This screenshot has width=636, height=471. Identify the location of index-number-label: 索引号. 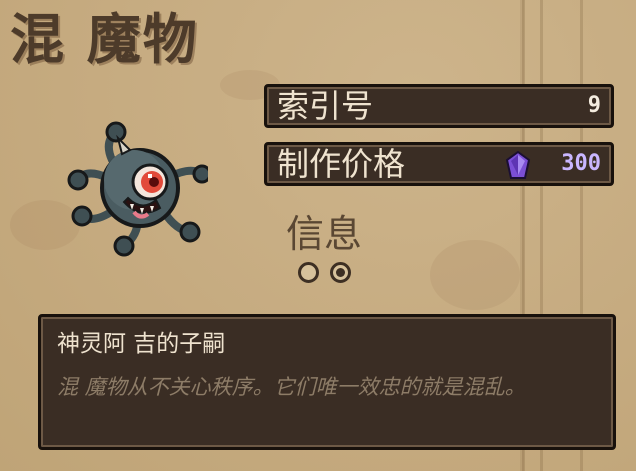
(325, 106).